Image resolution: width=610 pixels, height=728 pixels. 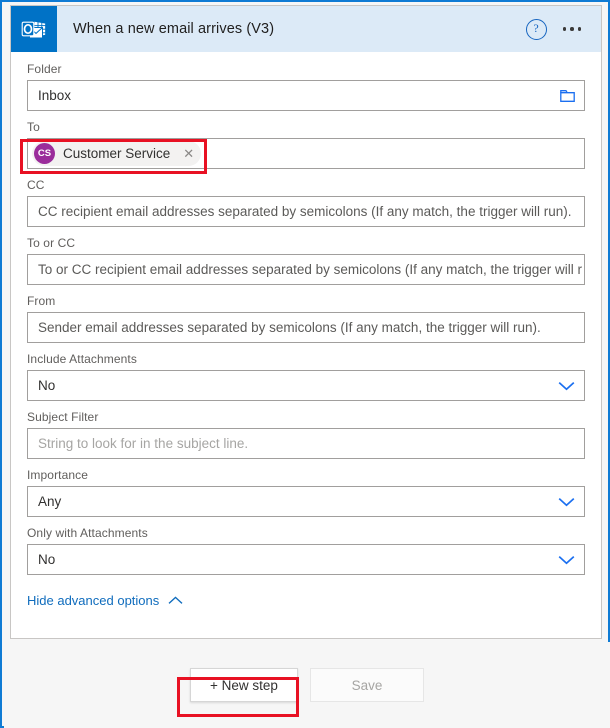 What do you see at coordinates (47, 385) in the screenshot?
I see `include-attachments-value: No` at bounding box center [47, 385].